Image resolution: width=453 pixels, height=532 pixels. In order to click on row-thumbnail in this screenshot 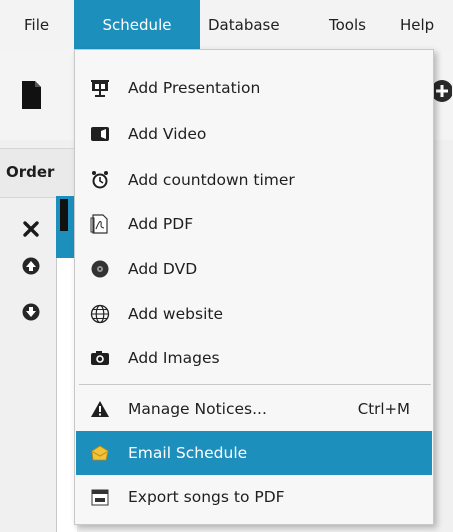, I will do `click(64, 215)`.